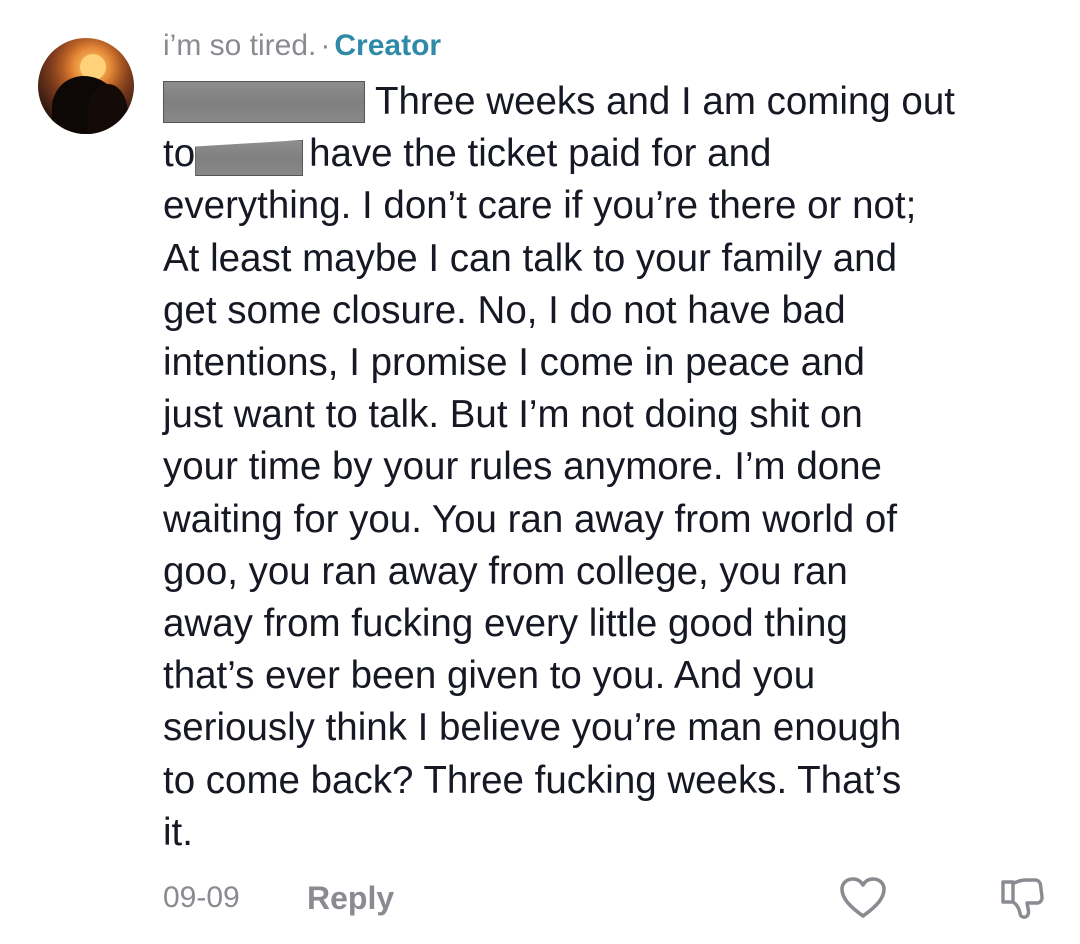  I want to click on comment-header: i’m so tired. · Creator, so click(302, 46).